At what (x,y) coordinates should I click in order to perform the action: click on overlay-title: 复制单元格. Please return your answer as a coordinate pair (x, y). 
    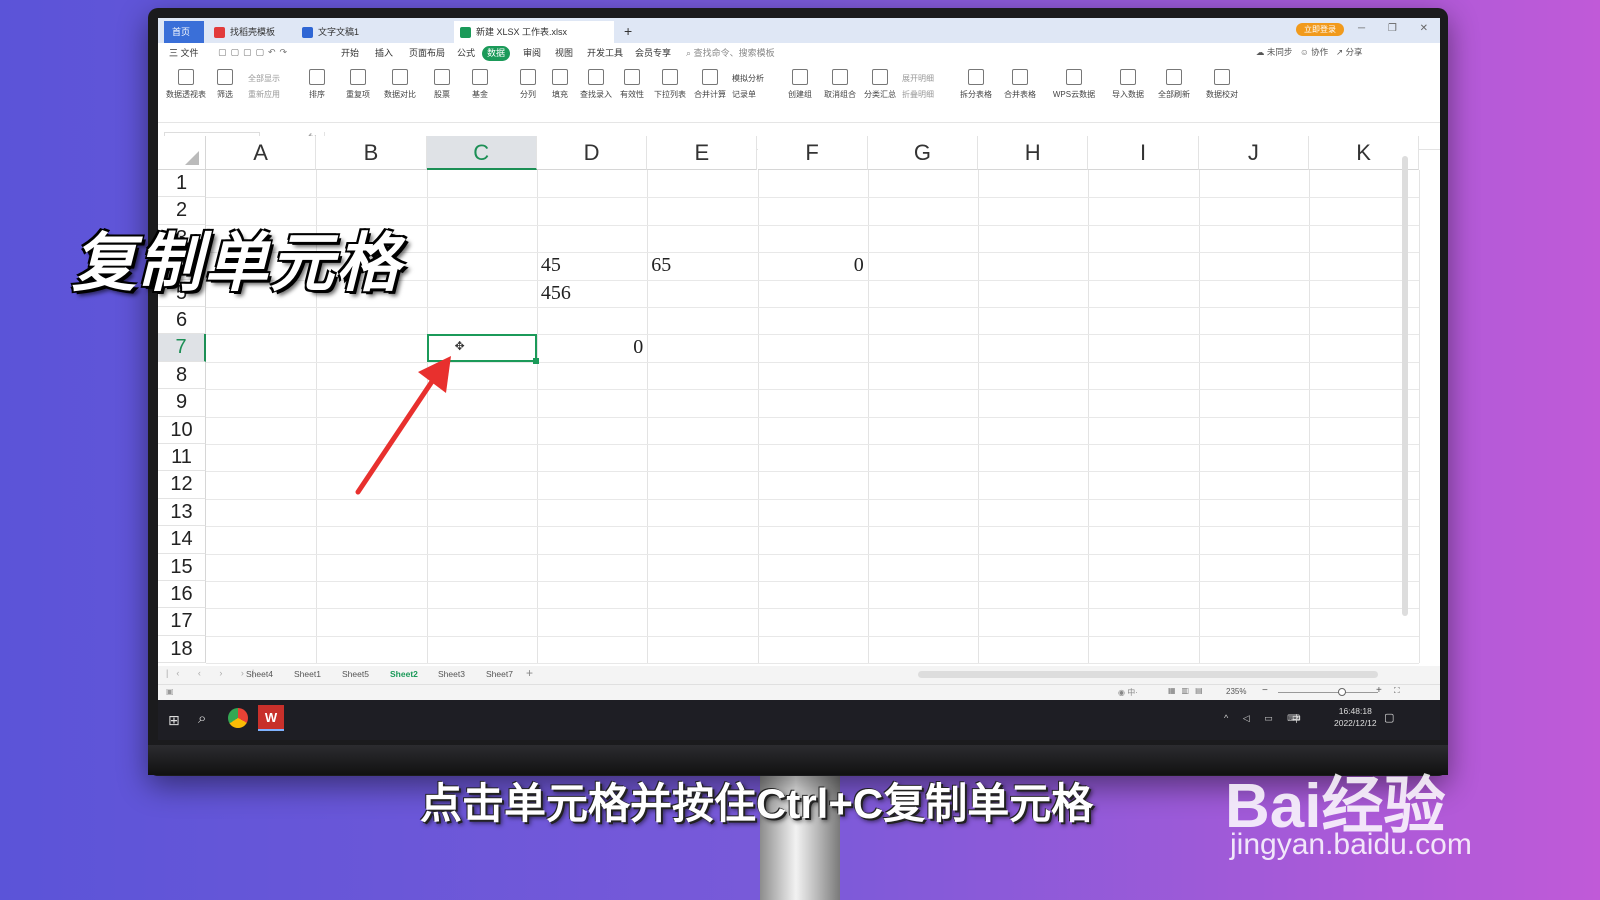
    Looking at the image, I should click on (237, 263).